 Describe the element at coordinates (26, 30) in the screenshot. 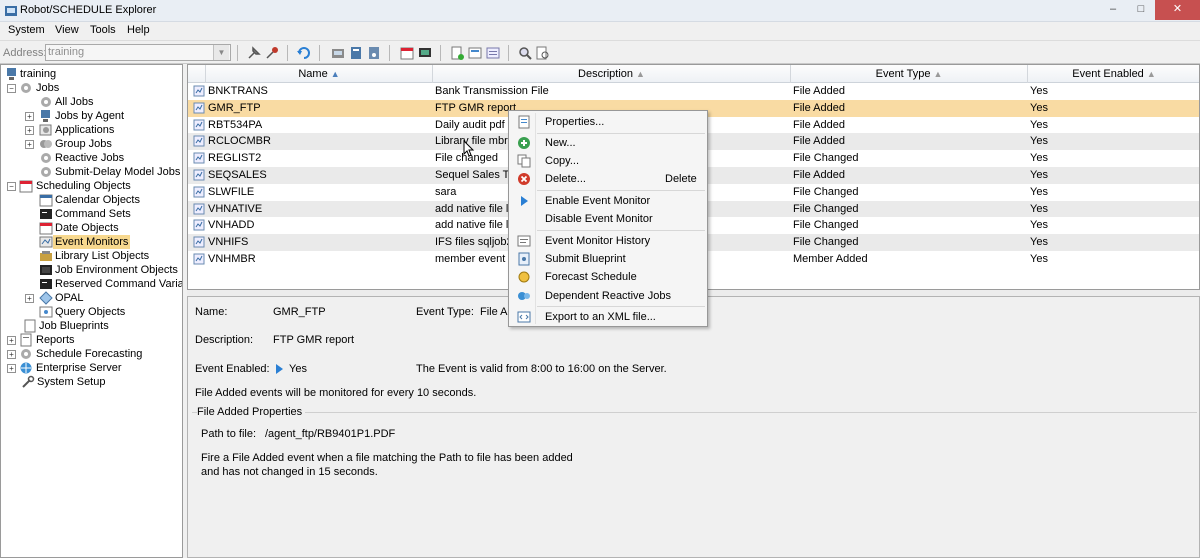

I see `menu-system: System` at that location.